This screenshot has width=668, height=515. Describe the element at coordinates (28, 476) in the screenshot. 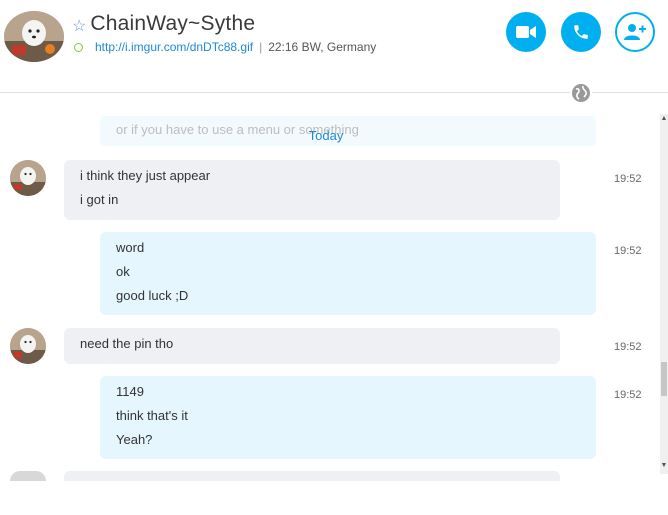

I see `sender-avatar-partial` at that location.